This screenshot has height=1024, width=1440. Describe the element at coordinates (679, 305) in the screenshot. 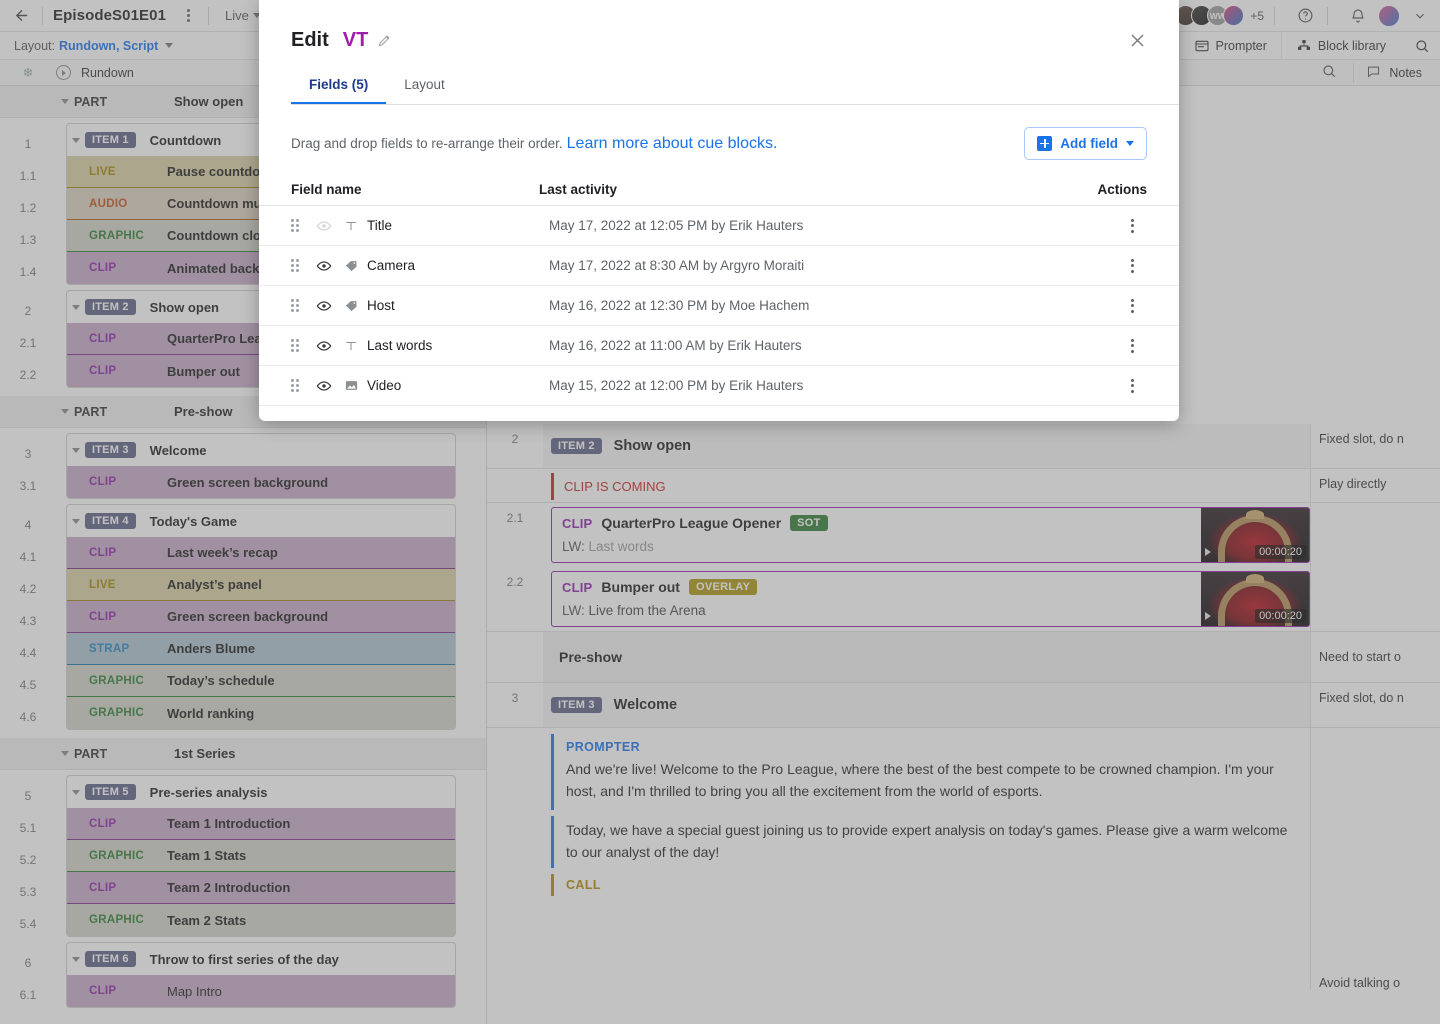

I see `field-last-activity: May 16, 2022 at 12:30 PM by Moe Hachem` at that location.